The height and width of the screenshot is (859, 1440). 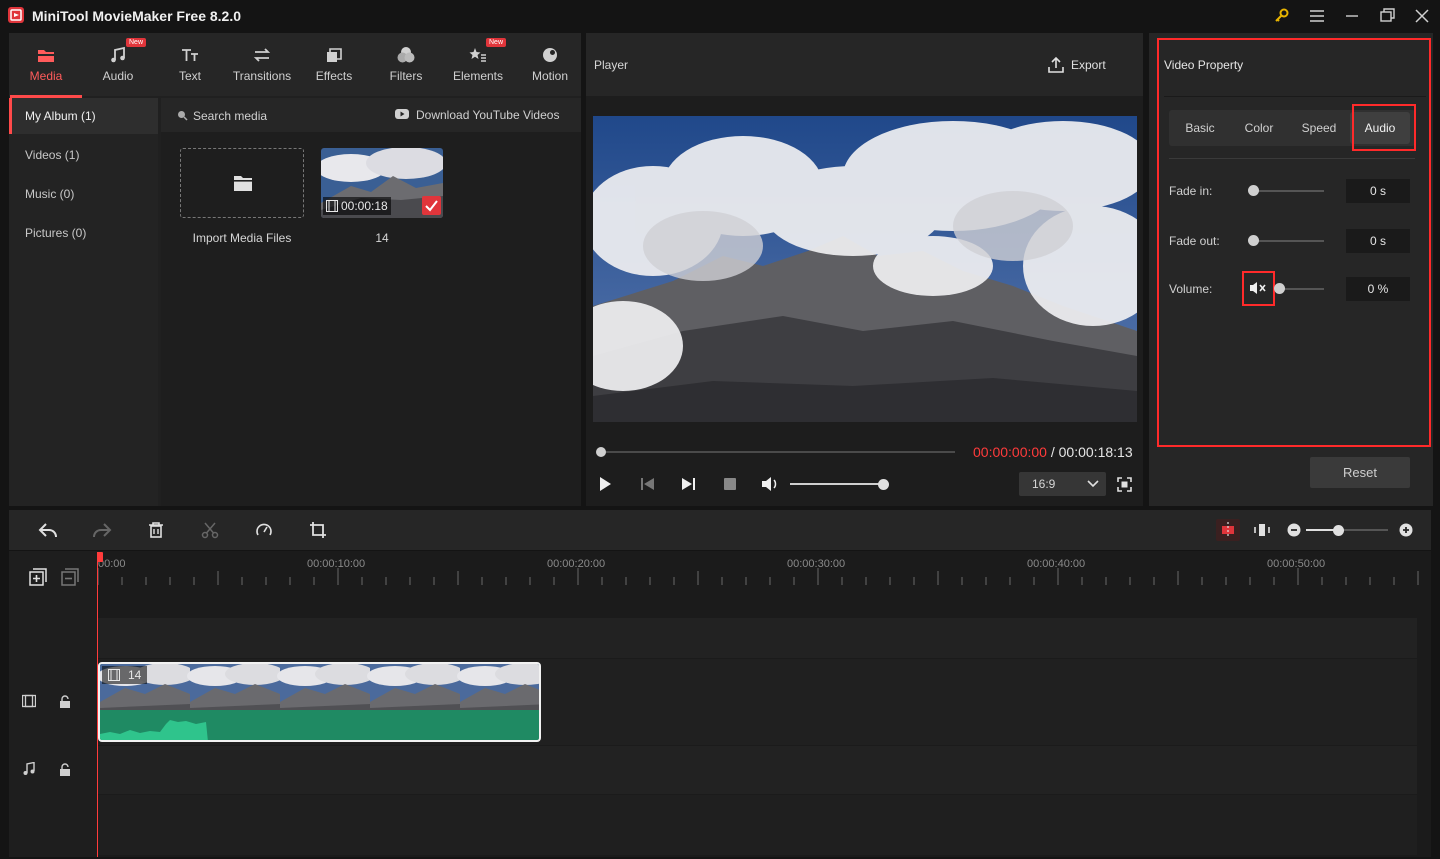 I want to click on sidebar-item-my-album: My Album (1), so click(x=83, y=116).